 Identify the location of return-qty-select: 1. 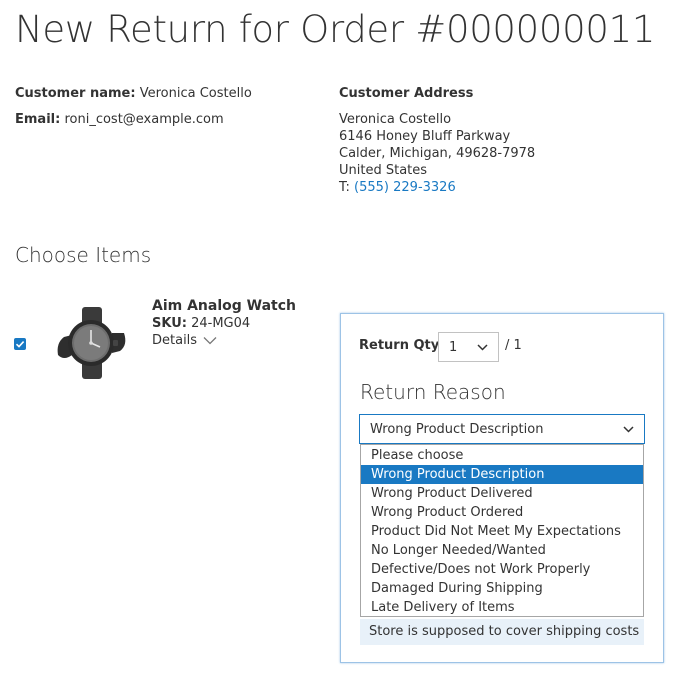
(468, 347).